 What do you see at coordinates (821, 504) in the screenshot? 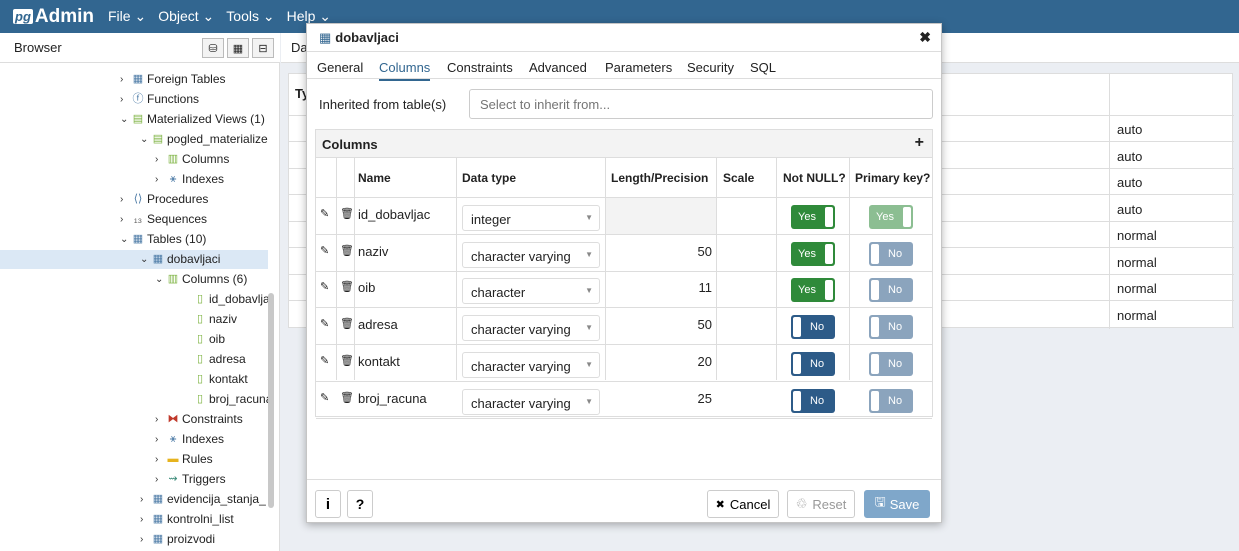
I see `reset-button: ♲ Reset` at bounding box center [821, 504].